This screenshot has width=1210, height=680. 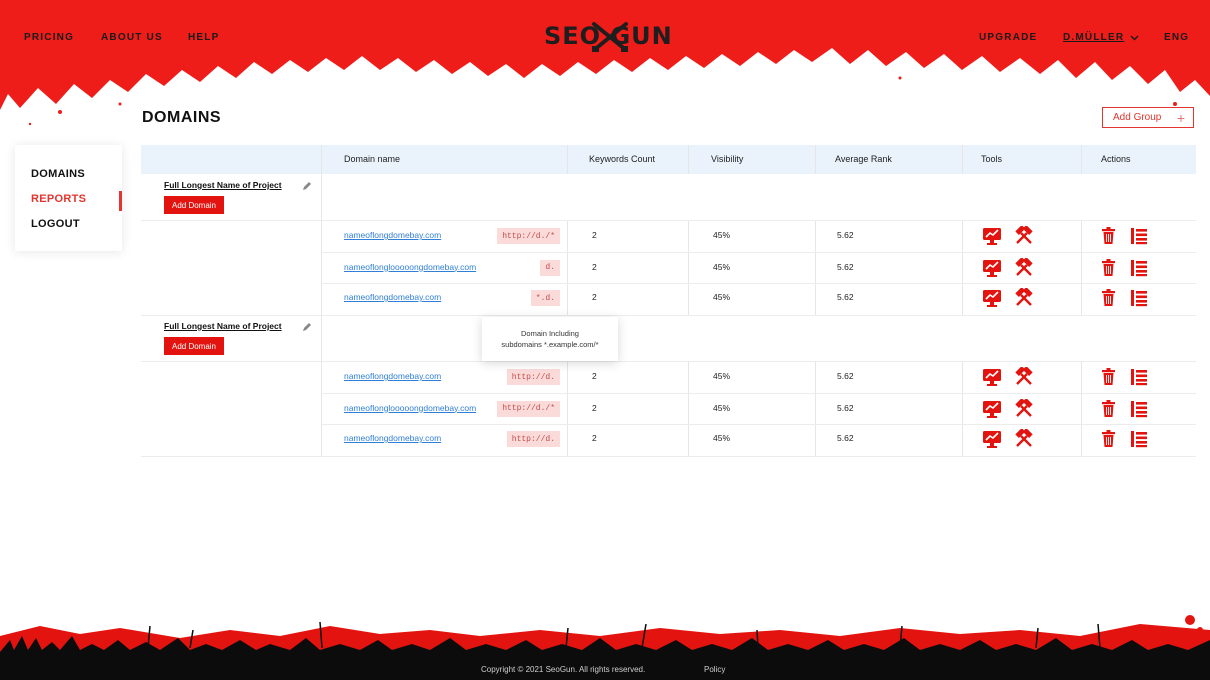 What do you see at coordinates (863, 159) in the screenshot?
I see `col-average-rank: Average Rank` at bounding box center [863, 159].